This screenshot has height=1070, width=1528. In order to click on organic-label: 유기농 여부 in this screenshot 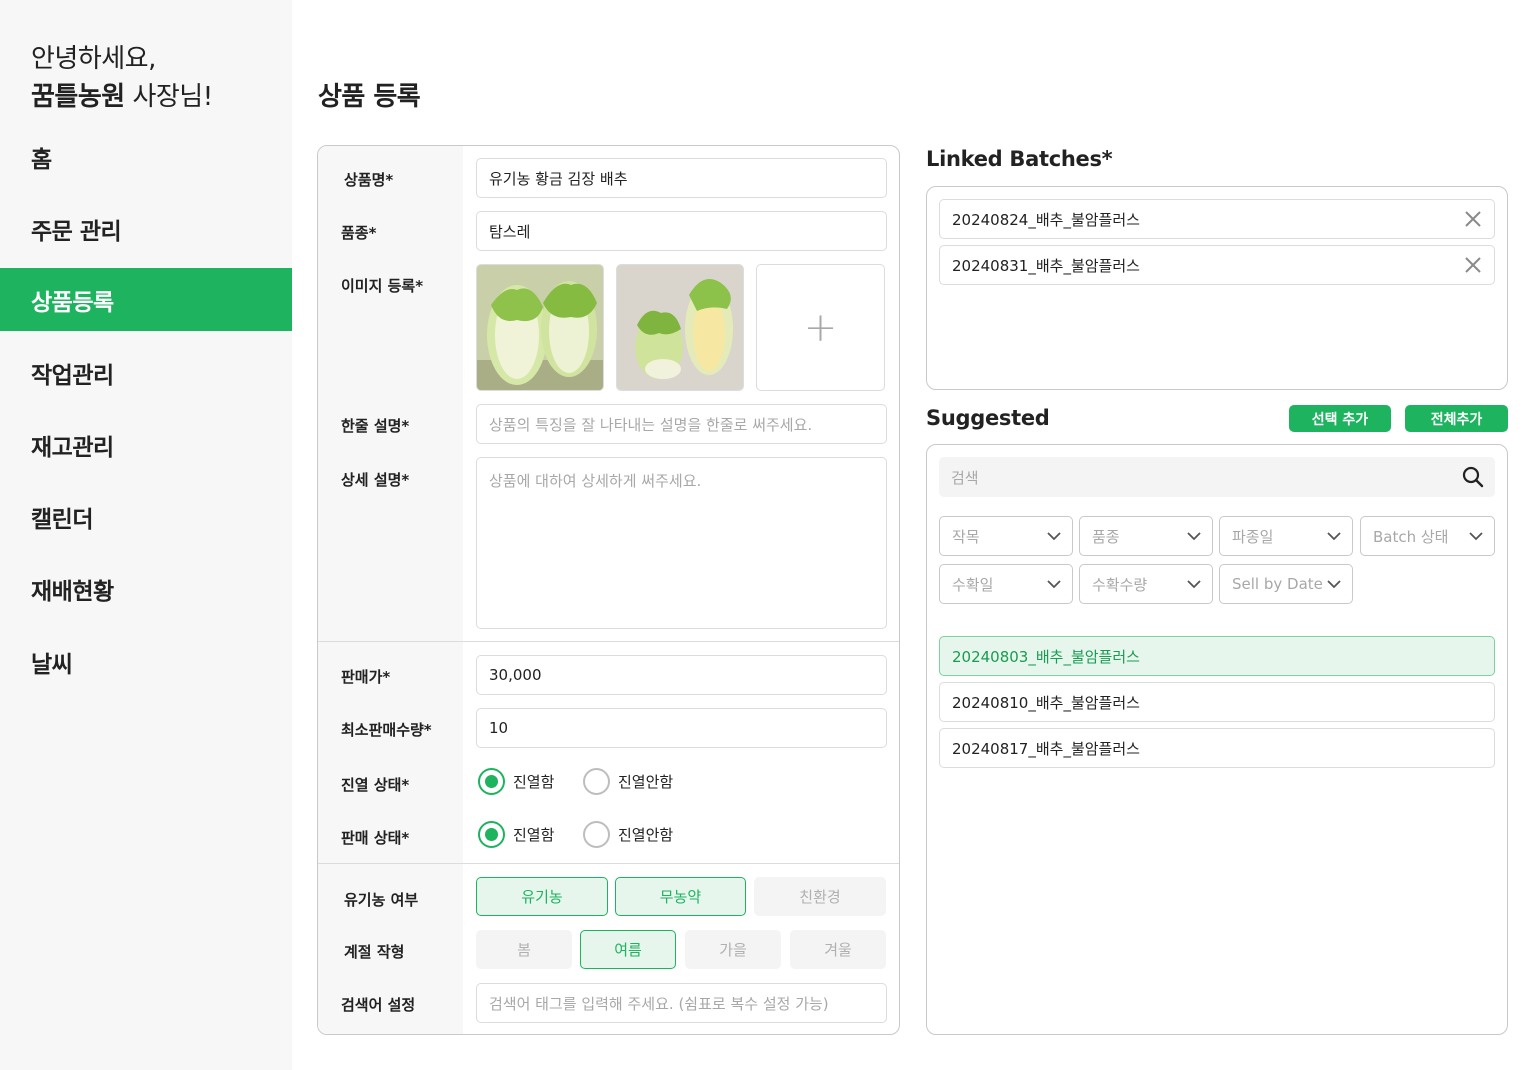, I will do `click(381, 900)`.